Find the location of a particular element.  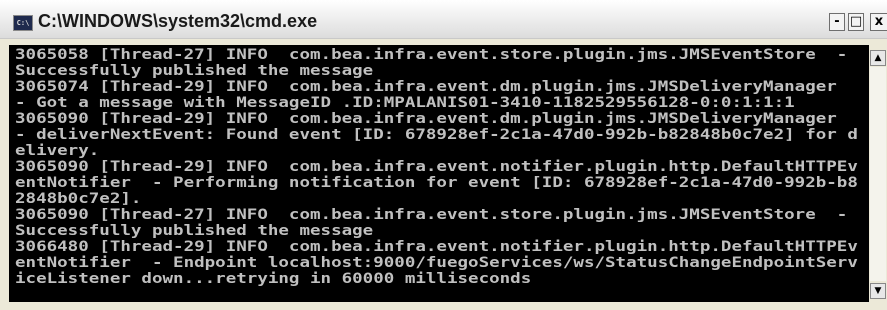

scroll-down-arrow-icon: ▼ is located at coordinates (878, 291).